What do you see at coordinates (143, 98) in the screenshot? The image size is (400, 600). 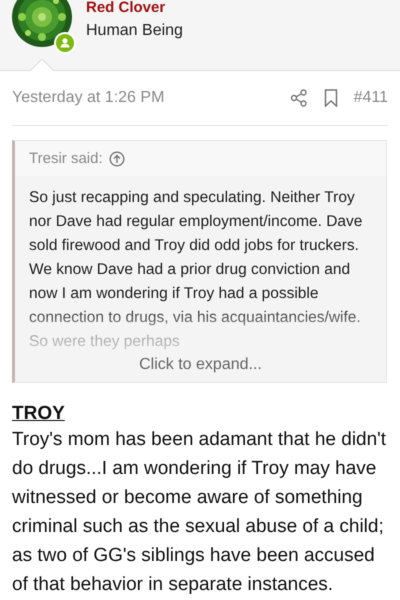 I see `post-time: Yesterday at 1:26 PM` at bounding box center [143, 98].